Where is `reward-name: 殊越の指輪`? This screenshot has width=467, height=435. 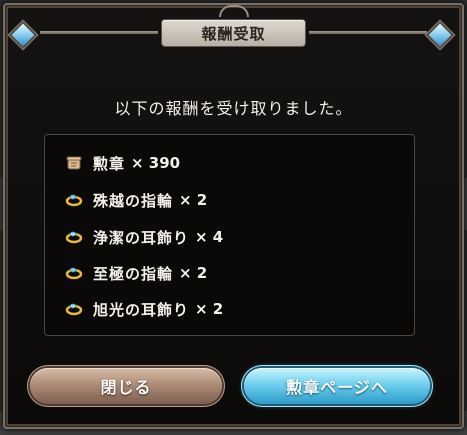 reward-name: 殊越の指輪 is located at coordinates (133, 200).